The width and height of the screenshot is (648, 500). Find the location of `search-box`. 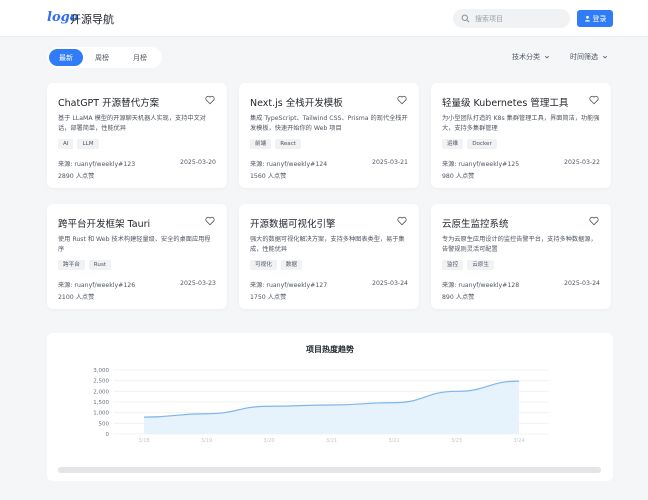

search-box is located at coordinates (511, 18).